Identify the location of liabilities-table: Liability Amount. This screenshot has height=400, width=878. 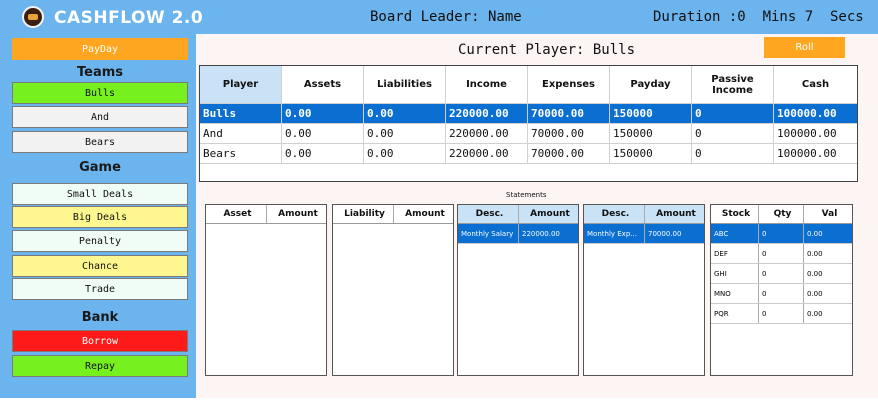
(393, 290).